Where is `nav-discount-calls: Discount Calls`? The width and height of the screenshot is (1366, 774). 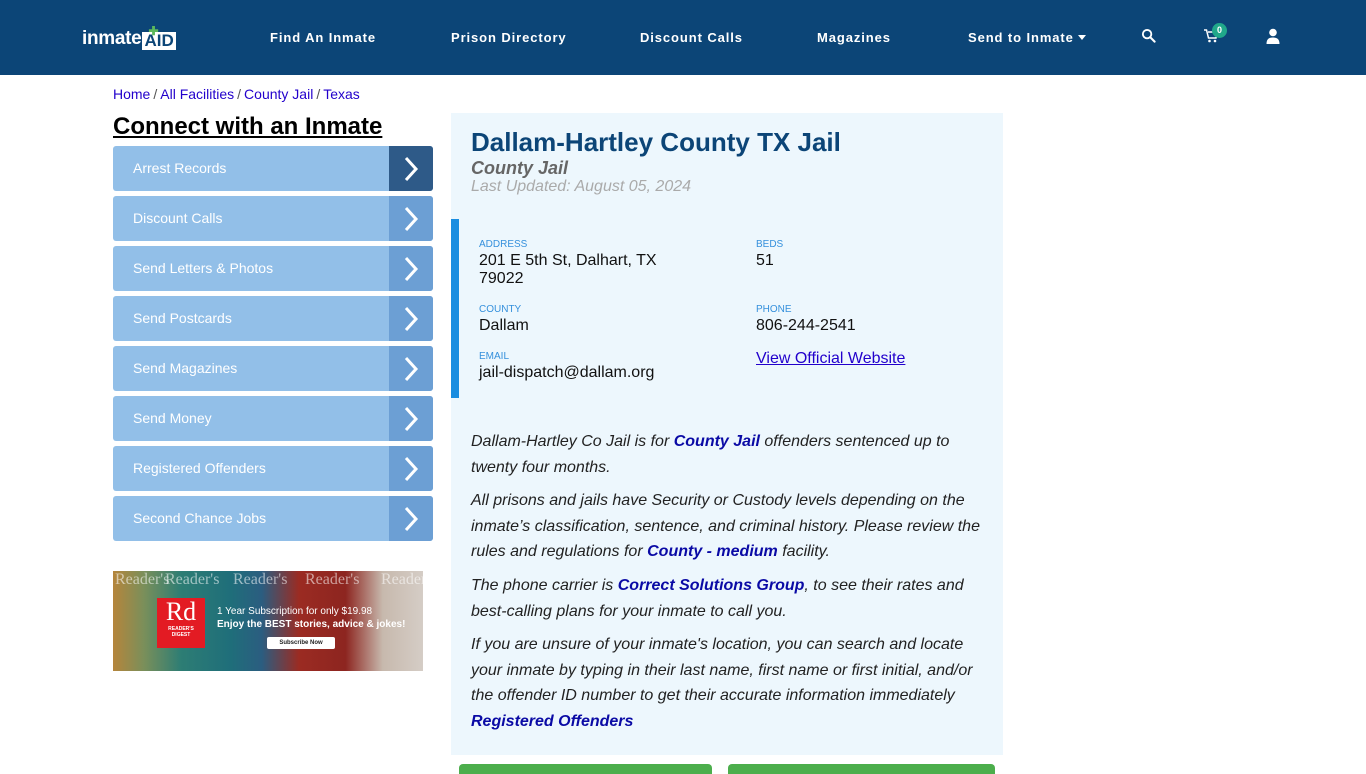 nav-discount-calls: Discount Calls is located at coordinates (691, 37).